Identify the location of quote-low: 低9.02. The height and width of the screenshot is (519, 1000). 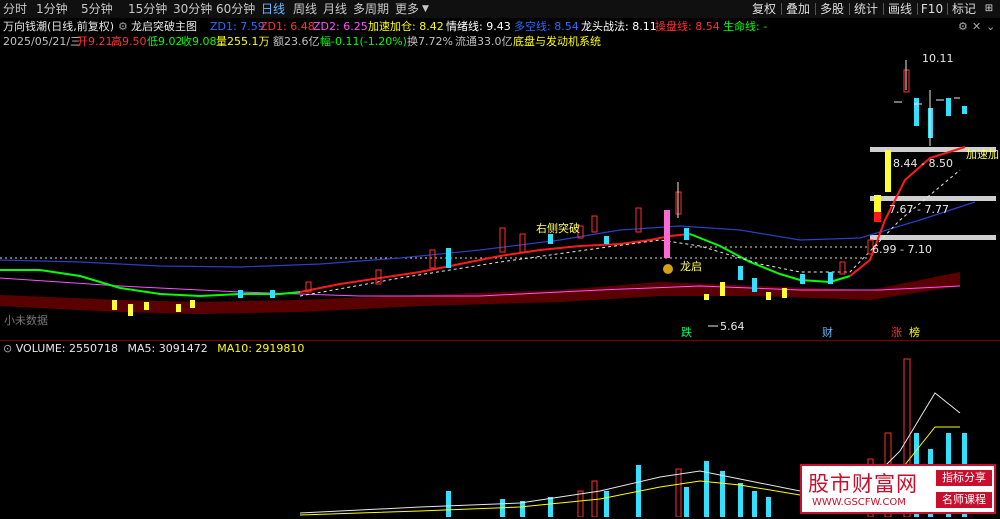
(165, 41).